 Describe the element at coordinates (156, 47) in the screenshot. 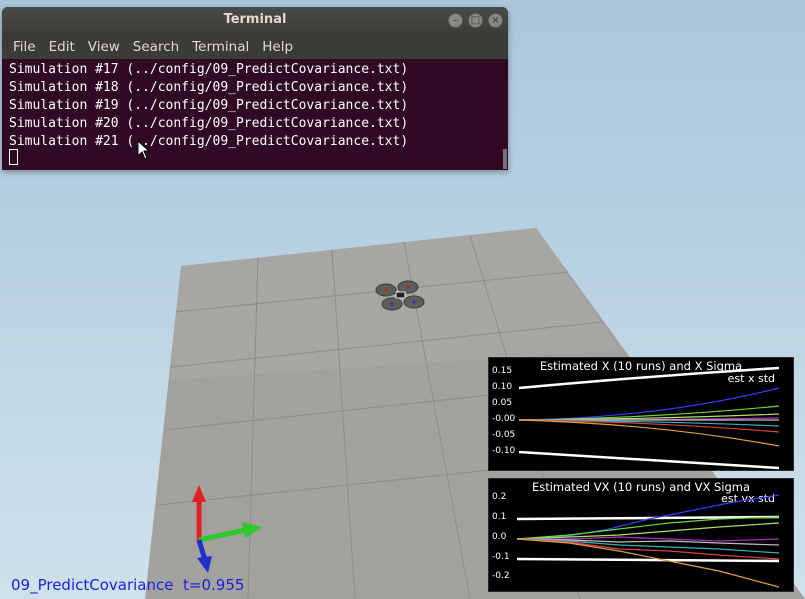

I see `menu-search: Search` at that location.